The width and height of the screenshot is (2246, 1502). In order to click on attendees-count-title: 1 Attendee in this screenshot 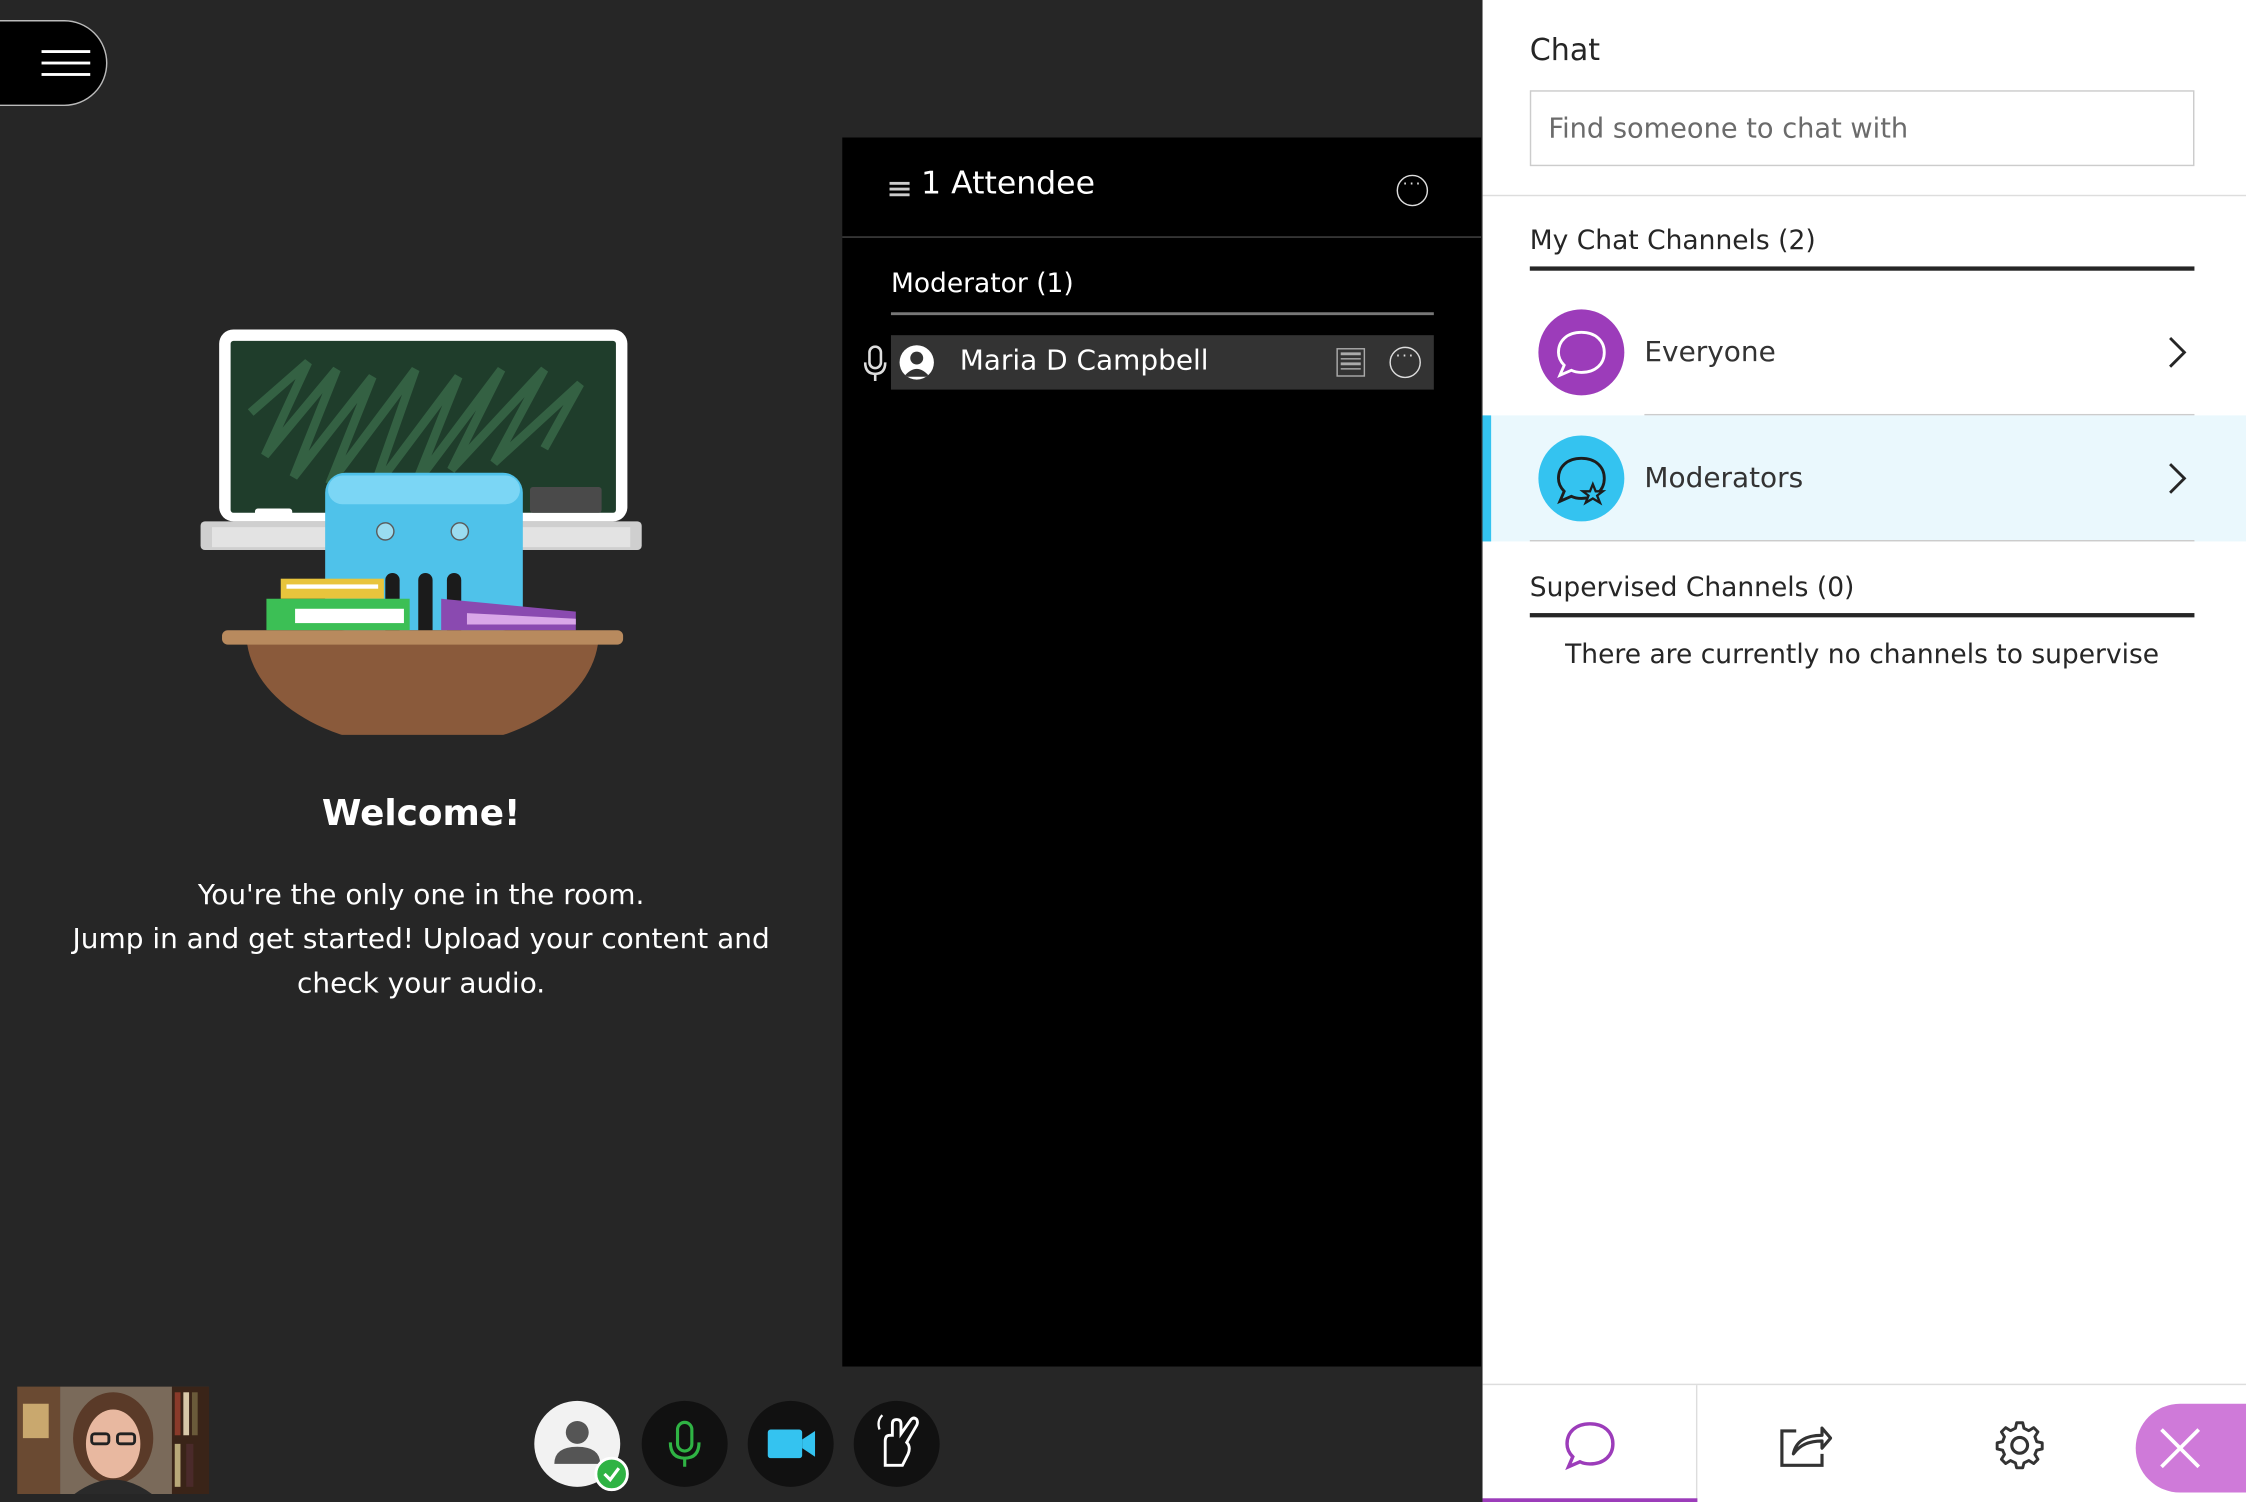, I will do `click(1008, 184)`.